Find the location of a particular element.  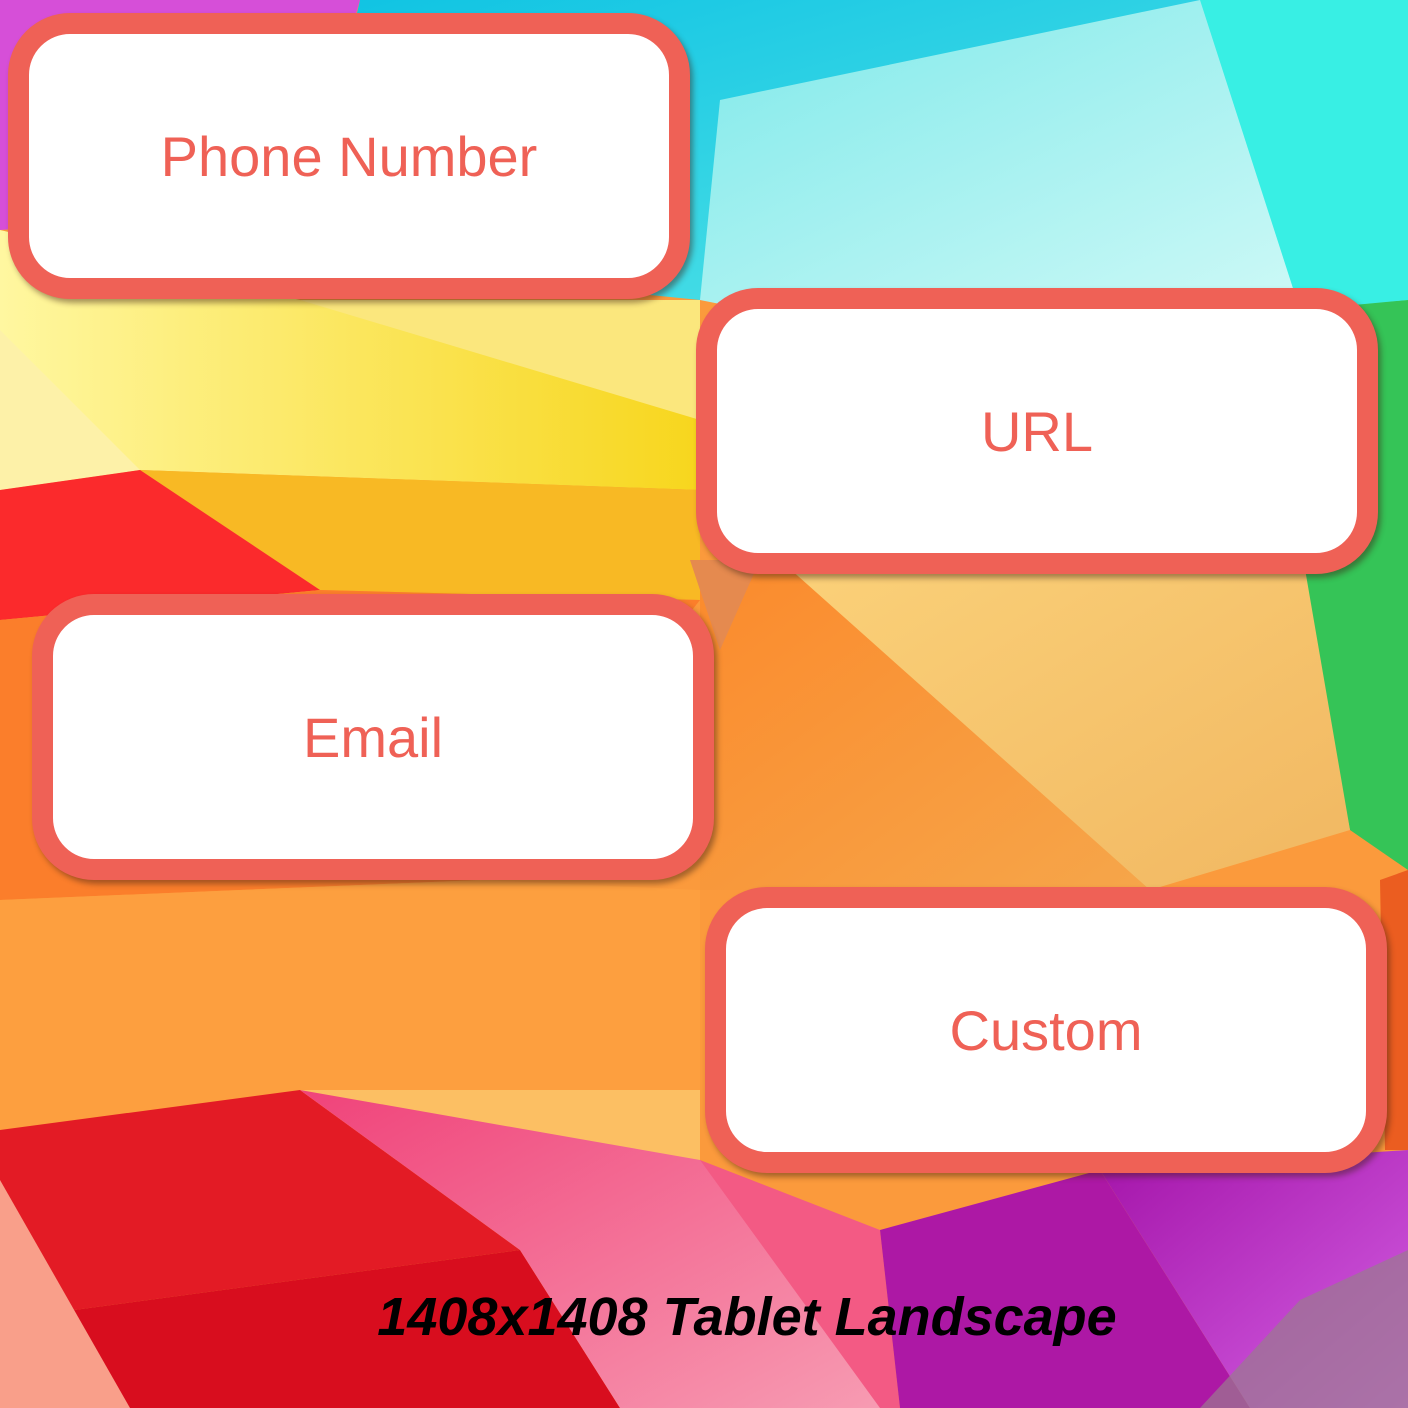

device-size-caption: 1408x1408 Tablet Landscape is located at coordinates (747, 1317).